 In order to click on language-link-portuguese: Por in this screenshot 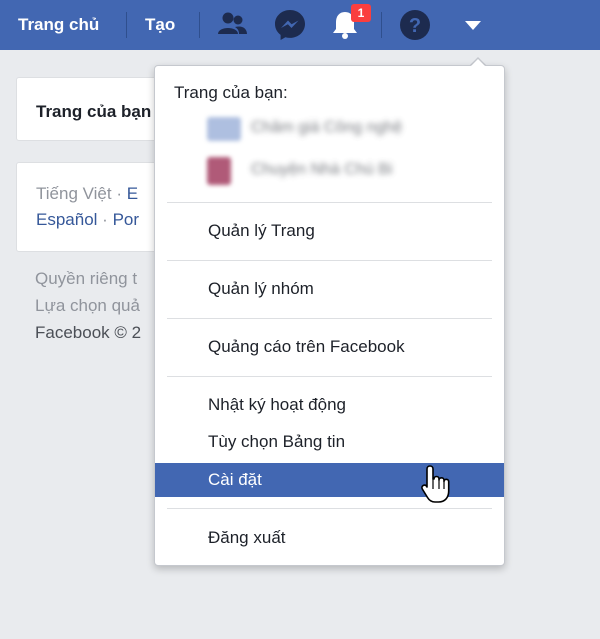, I will do `click(126, 219)`.